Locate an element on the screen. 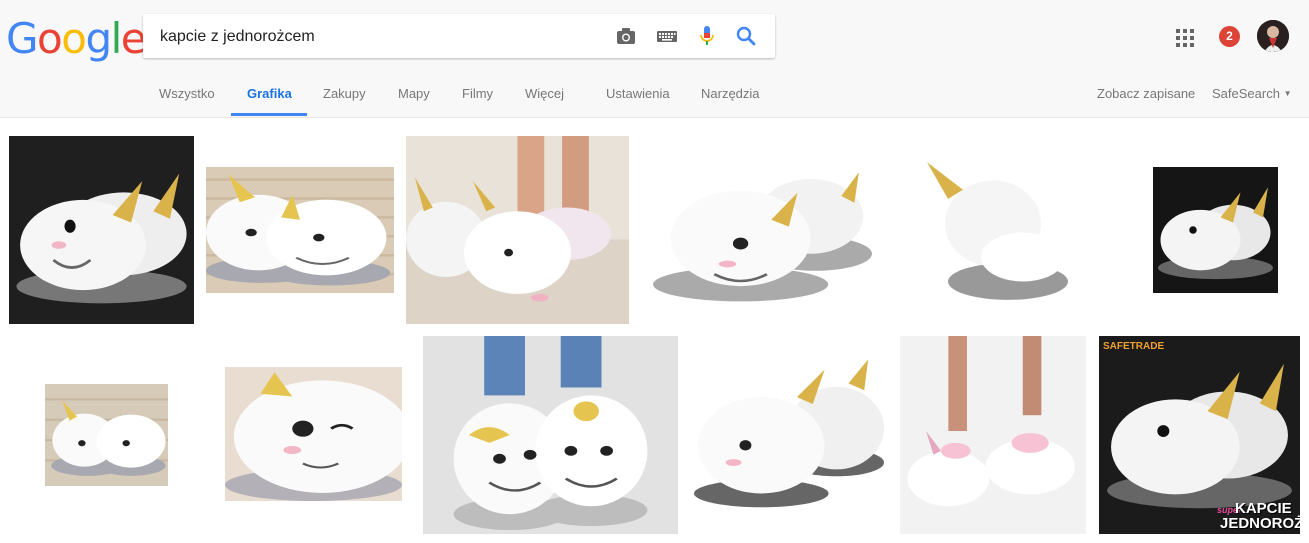 The width and height of the screenshot is (1309, 543). logo-letter: g is located at coordinates (98, 38).